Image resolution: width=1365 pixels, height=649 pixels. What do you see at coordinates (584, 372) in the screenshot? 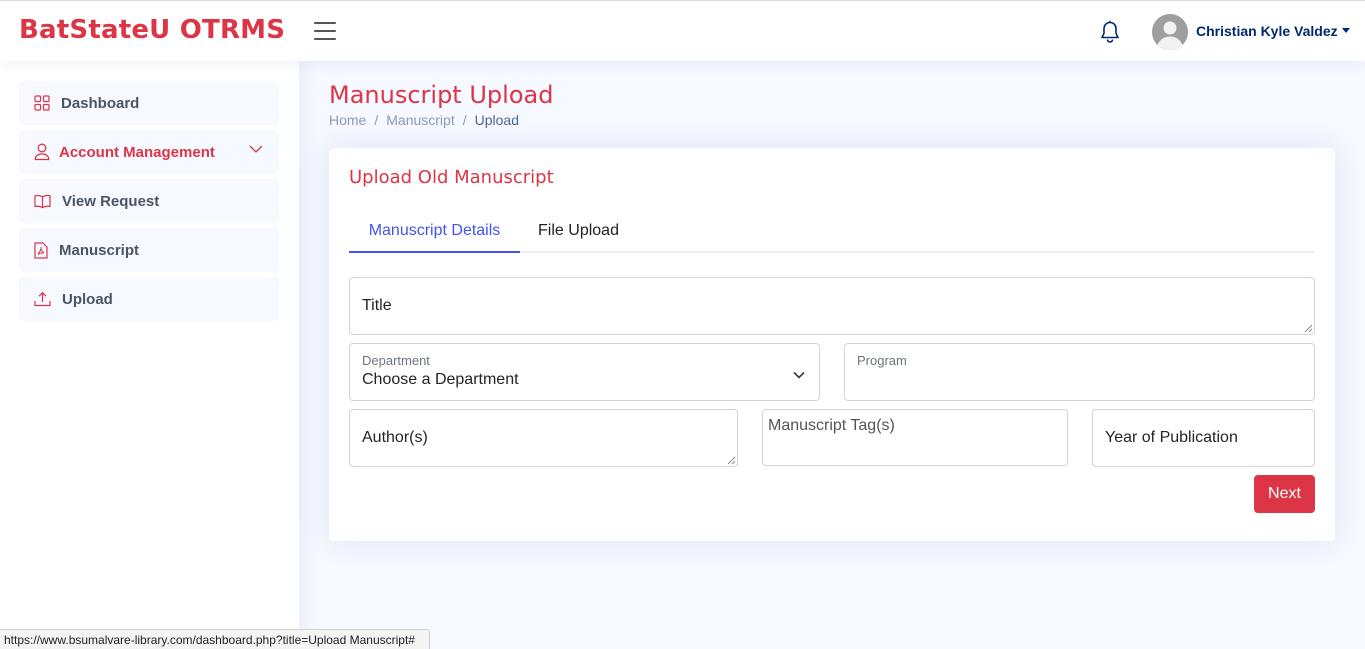
I see `department-select: Department Choose a Department` at bounding box center [584, 372].